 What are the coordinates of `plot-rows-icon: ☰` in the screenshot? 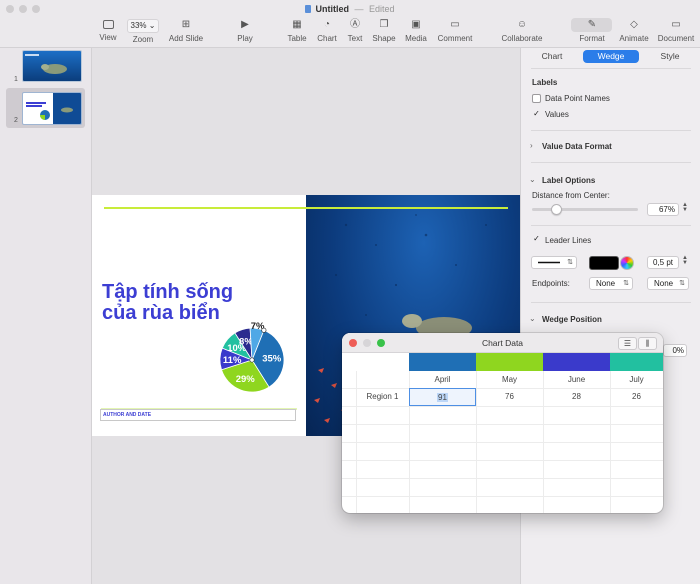 It's located at (627, 343).